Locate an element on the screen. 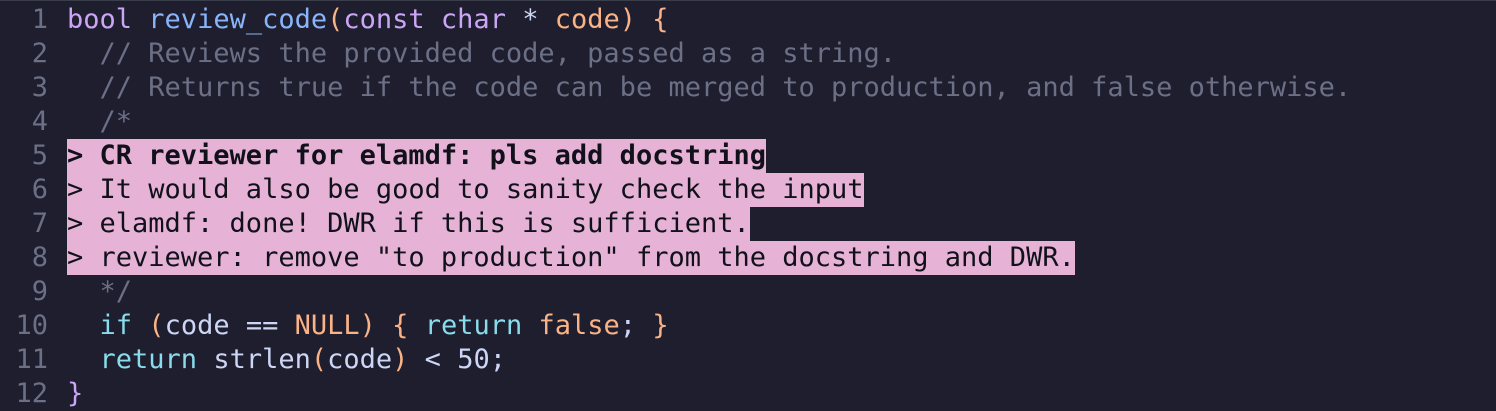  line-number: 12 is located at coordinates (31, 393).